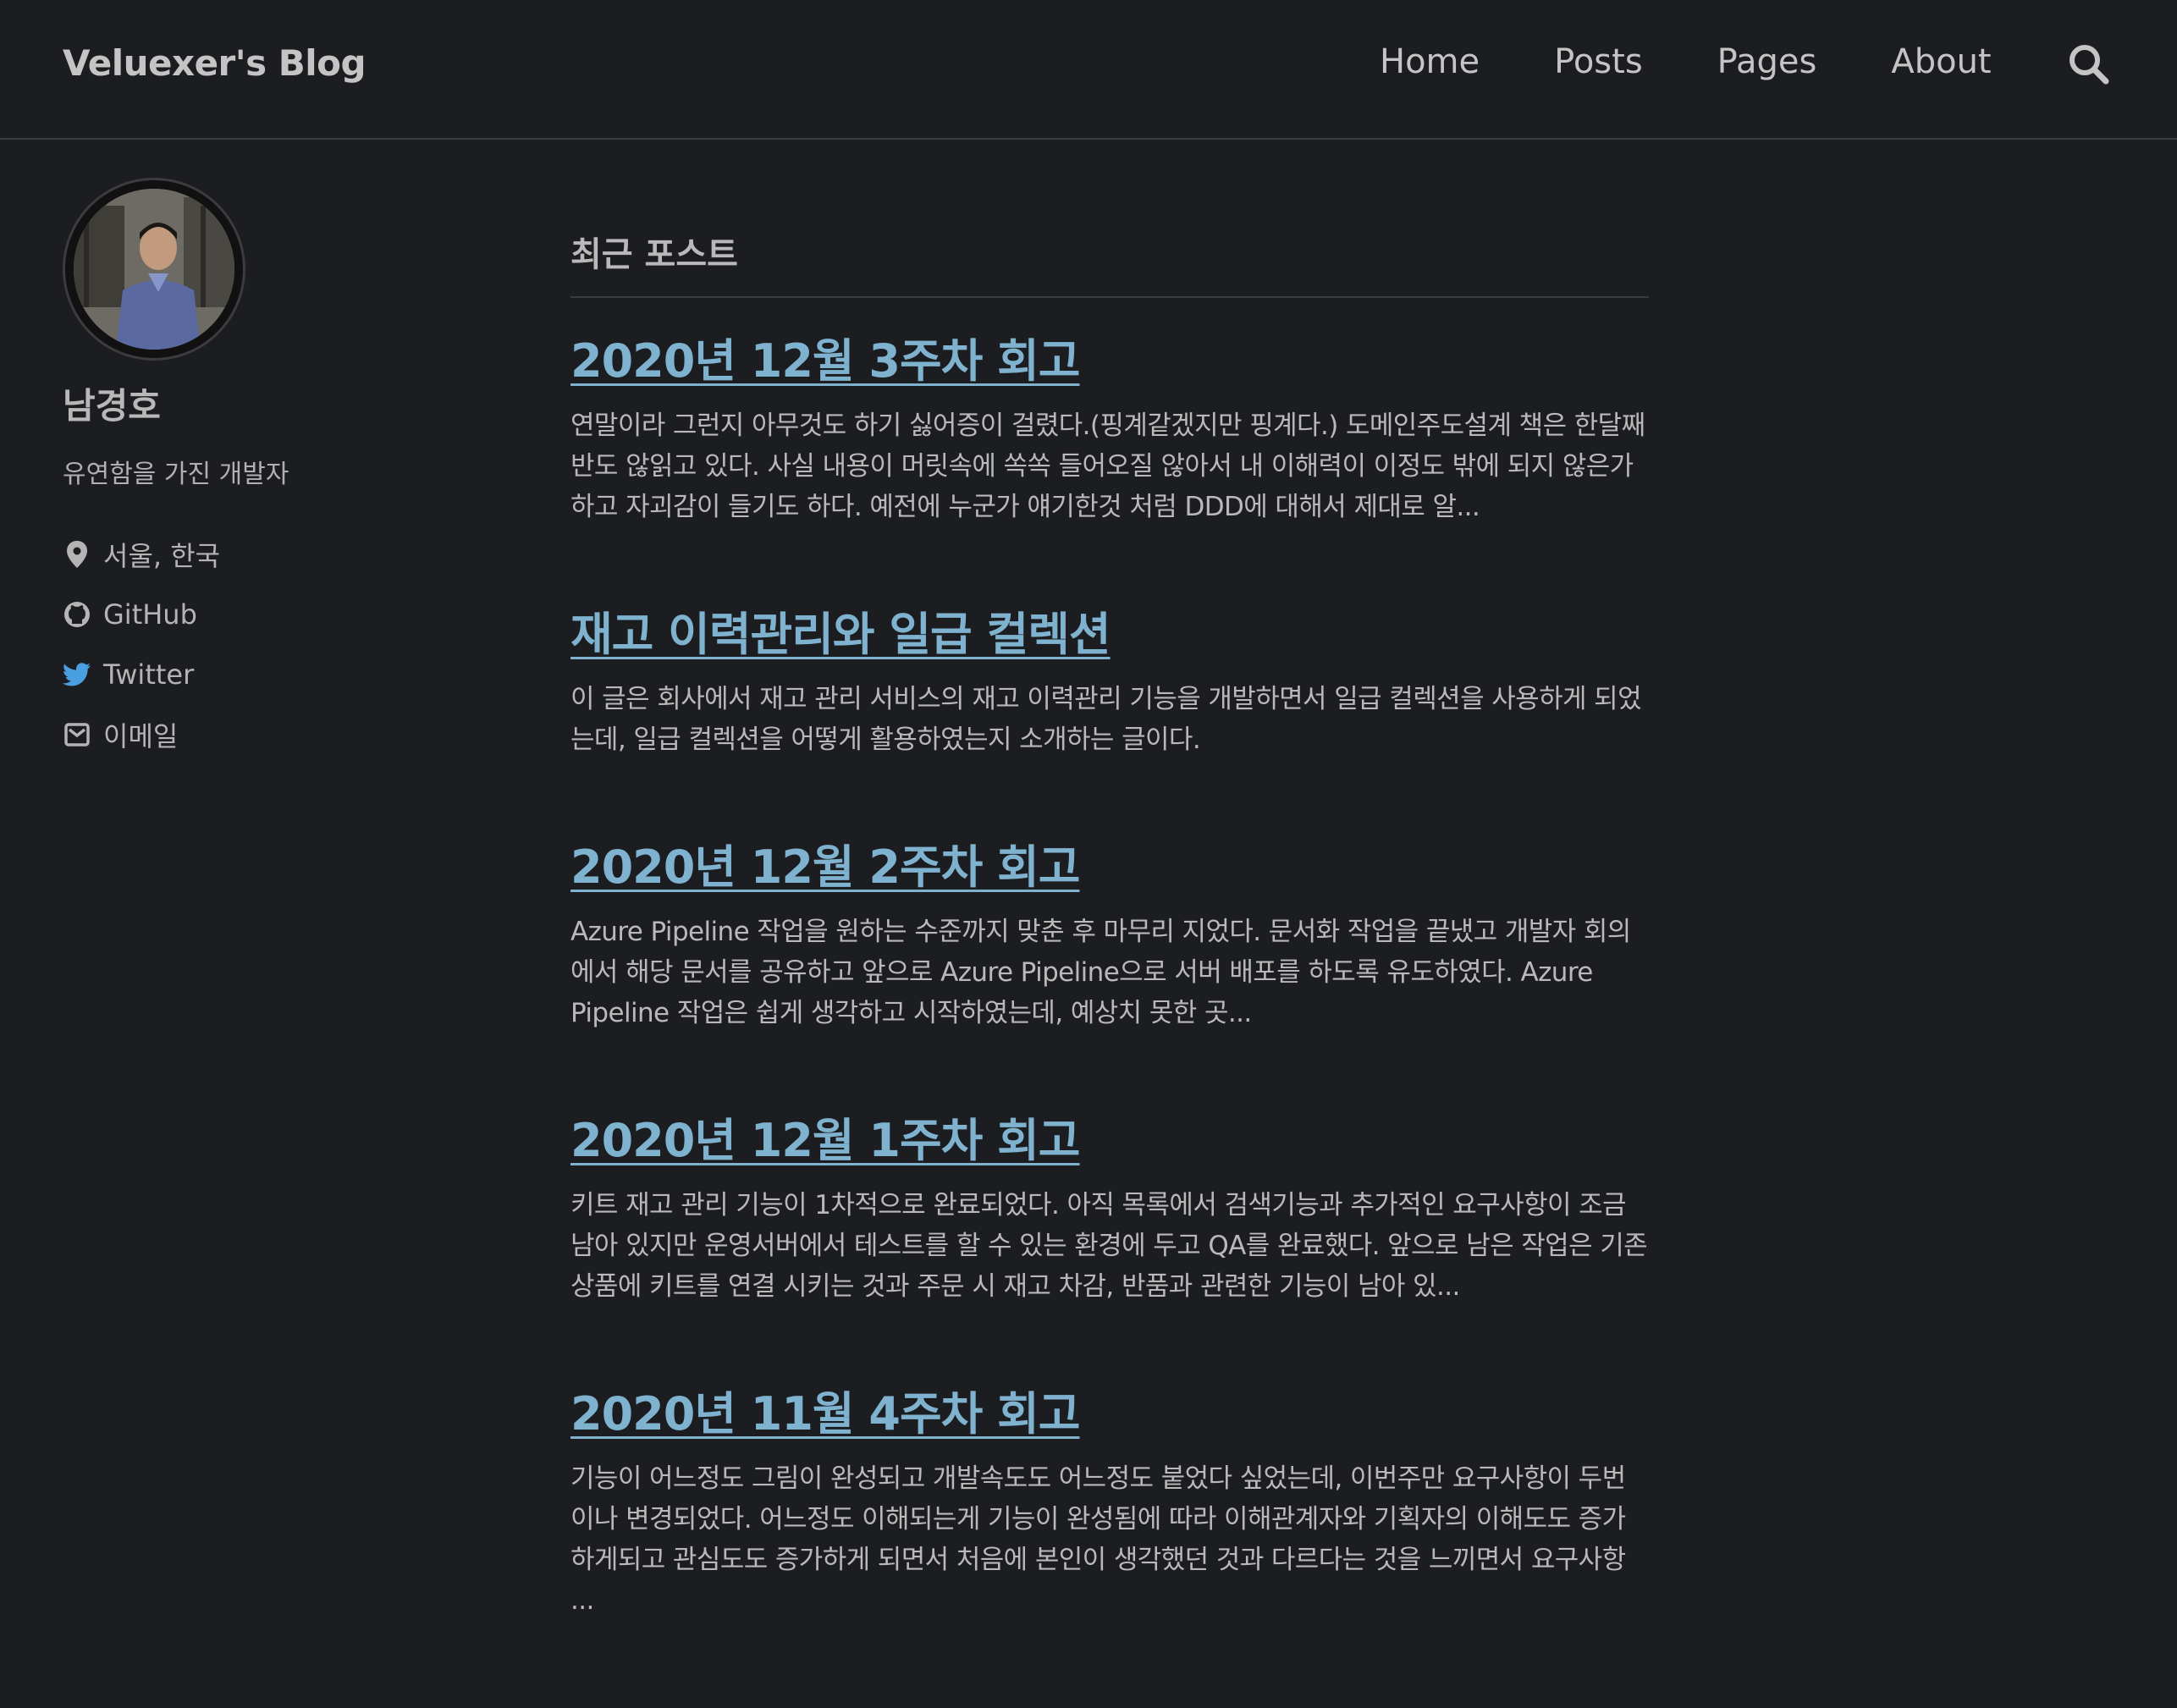 The image size is (2177, 1708). What do you see at coordinates (266, 674) in the screenshot?
I see `author-twitter-link: Twitter` at bounding box center [266, 674].